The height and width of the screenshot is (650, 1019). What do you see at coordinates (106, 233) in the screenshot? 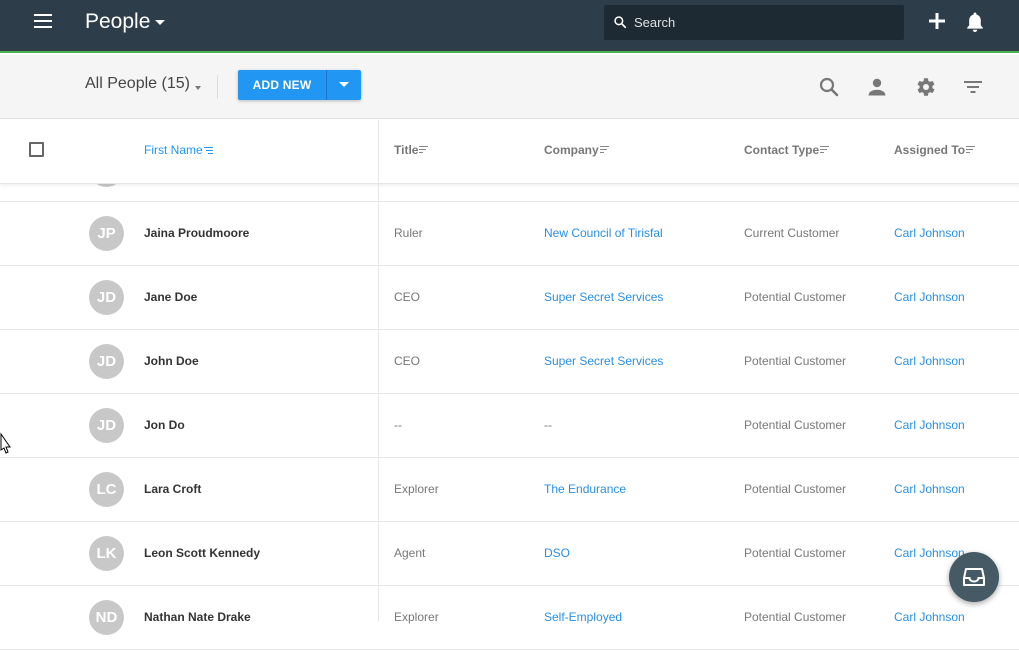
I see `avatar: JP` at bounding box center [106, 233].